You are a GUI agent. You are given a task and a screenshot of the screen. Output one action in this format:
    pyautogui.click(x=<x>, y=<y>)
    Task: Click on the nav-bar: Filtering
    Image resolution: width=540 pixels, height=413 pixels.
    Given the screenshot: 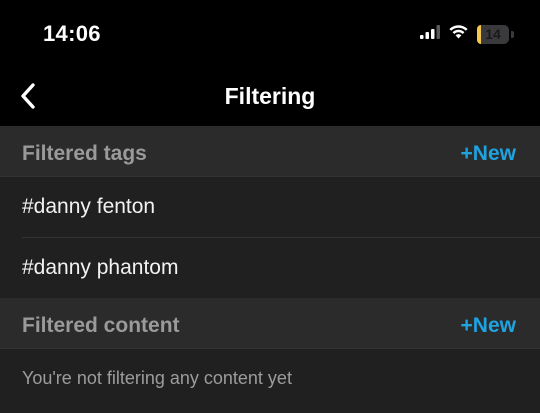 What is the action you would take?
    pyautogui.click(x=270, y=98)
    